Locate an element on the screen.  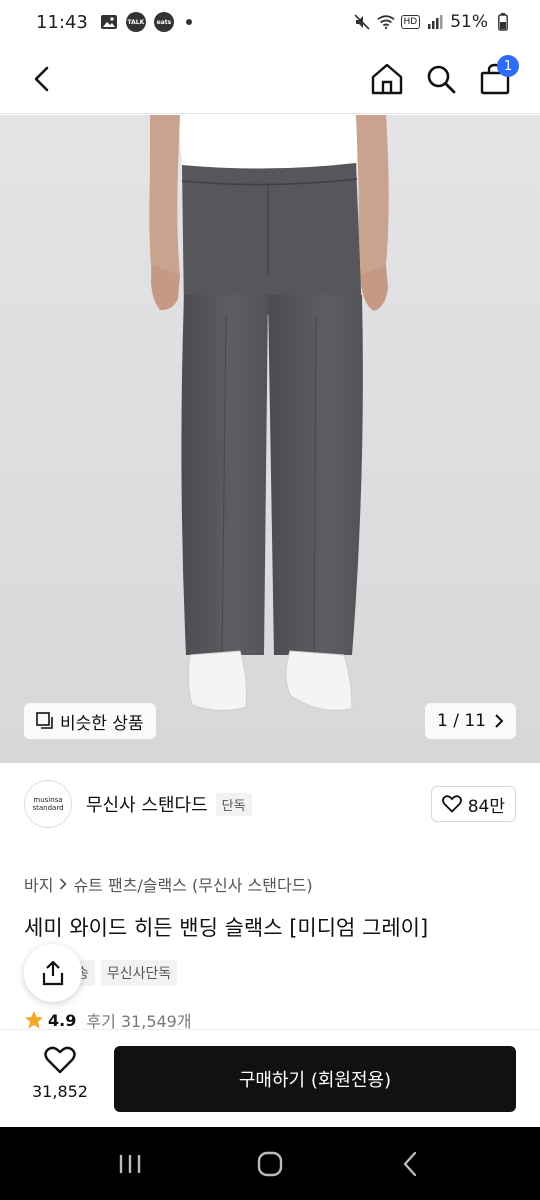
search-button is located at coordinates (441, 79).